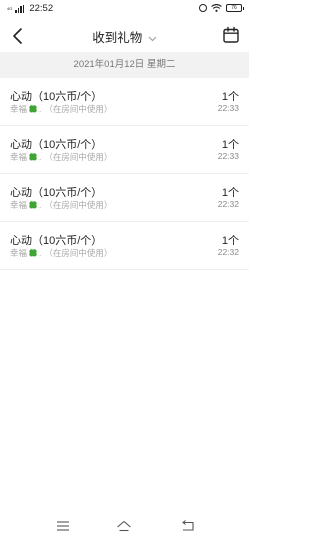 This screenshot has width=320, height=540. I want to click on battery-icon: 76, so click(235, 8).